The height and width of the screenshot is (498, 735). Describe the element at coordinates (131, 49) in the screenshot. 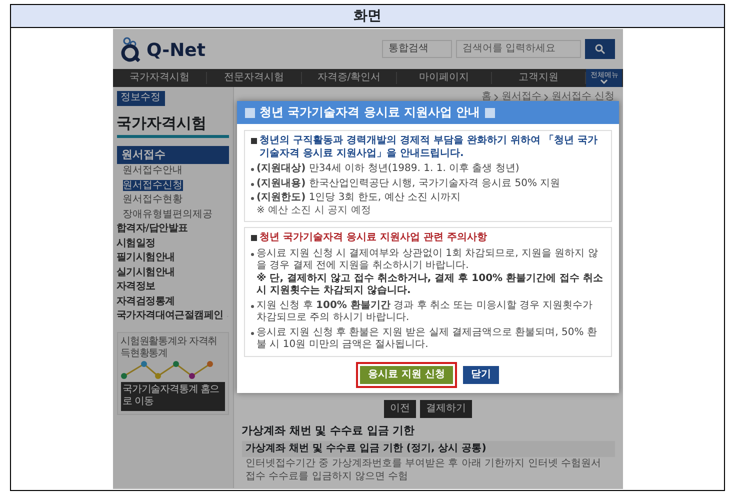

I see `logo-icon` at that location.